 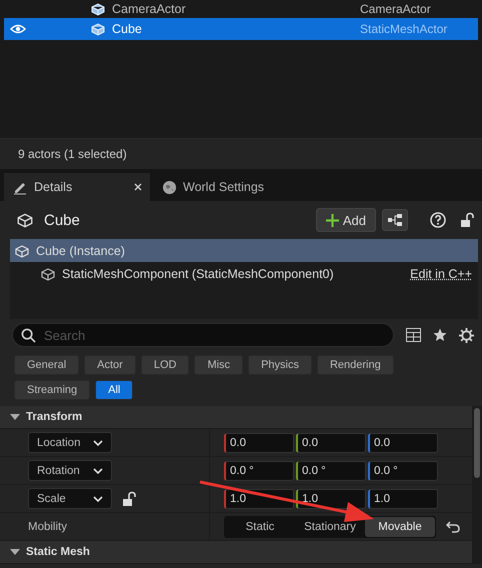 What do you see at coordinates (466, 335) in the screenshot?
I see `settings-icon` at bounding box center [466, 335].